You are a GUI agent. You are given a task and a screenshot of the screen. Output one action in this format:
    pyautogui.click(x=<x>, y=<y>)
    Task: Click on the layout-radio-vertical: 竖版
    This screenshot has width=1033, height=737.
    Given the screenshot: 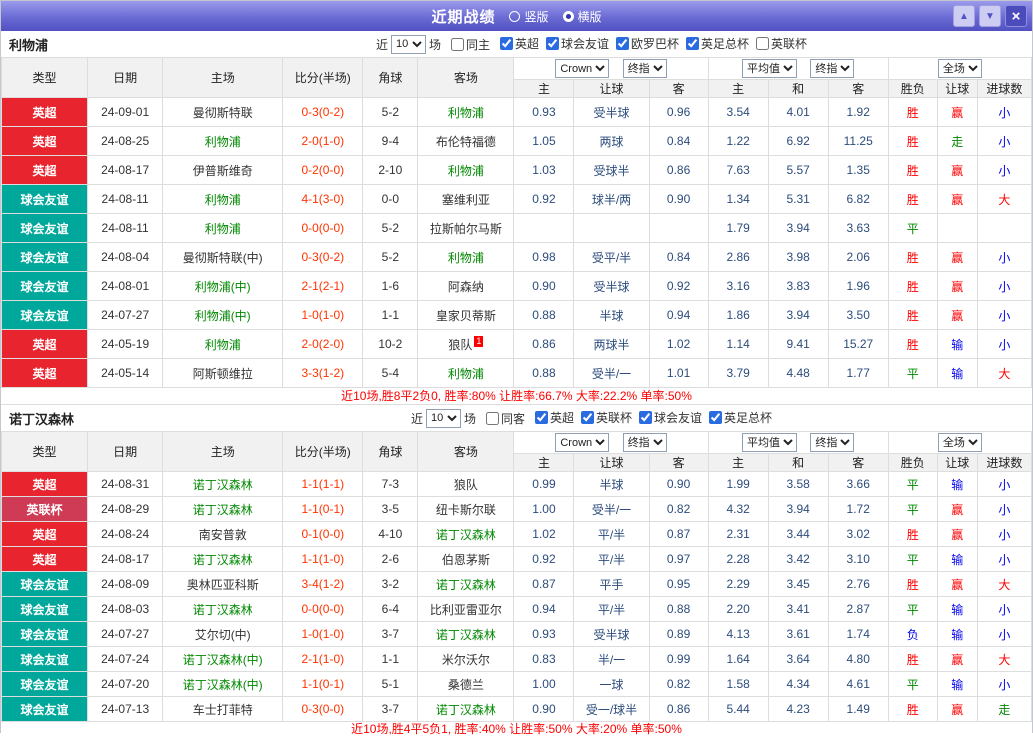 What is the action you would take?
    pyautogui.click(x=529, y=16)
    